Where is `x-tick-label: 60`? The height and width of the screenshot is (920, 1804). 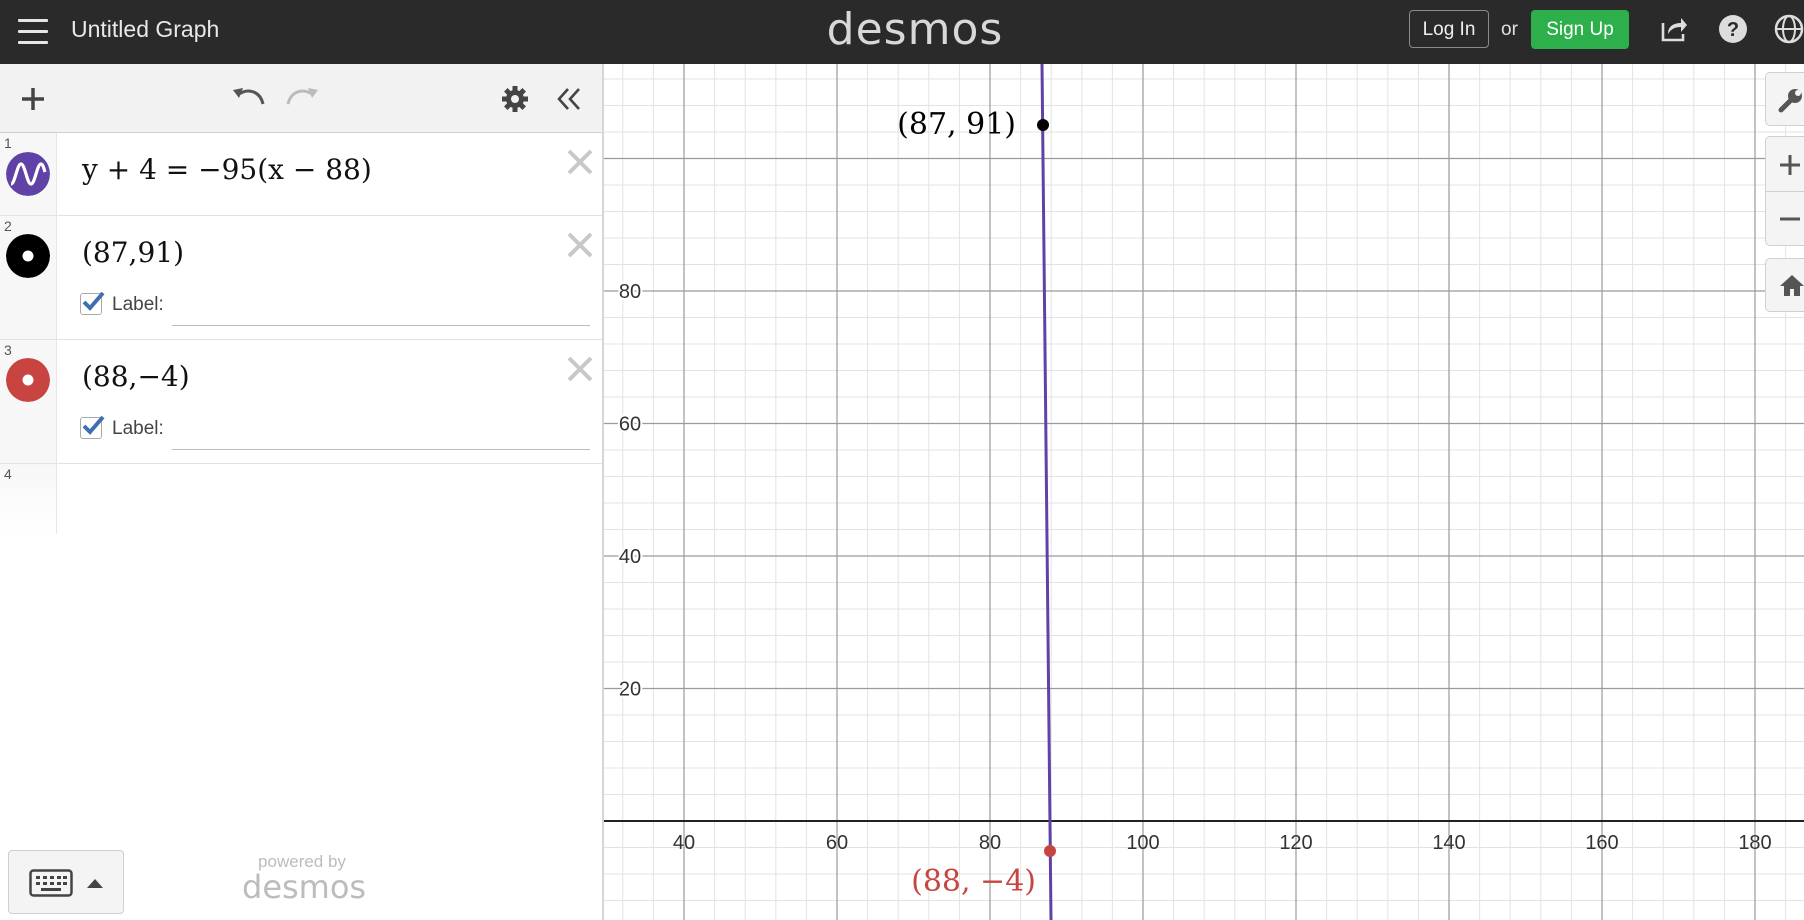
x-tick-label: 60 is located at coordinates (837, 843).